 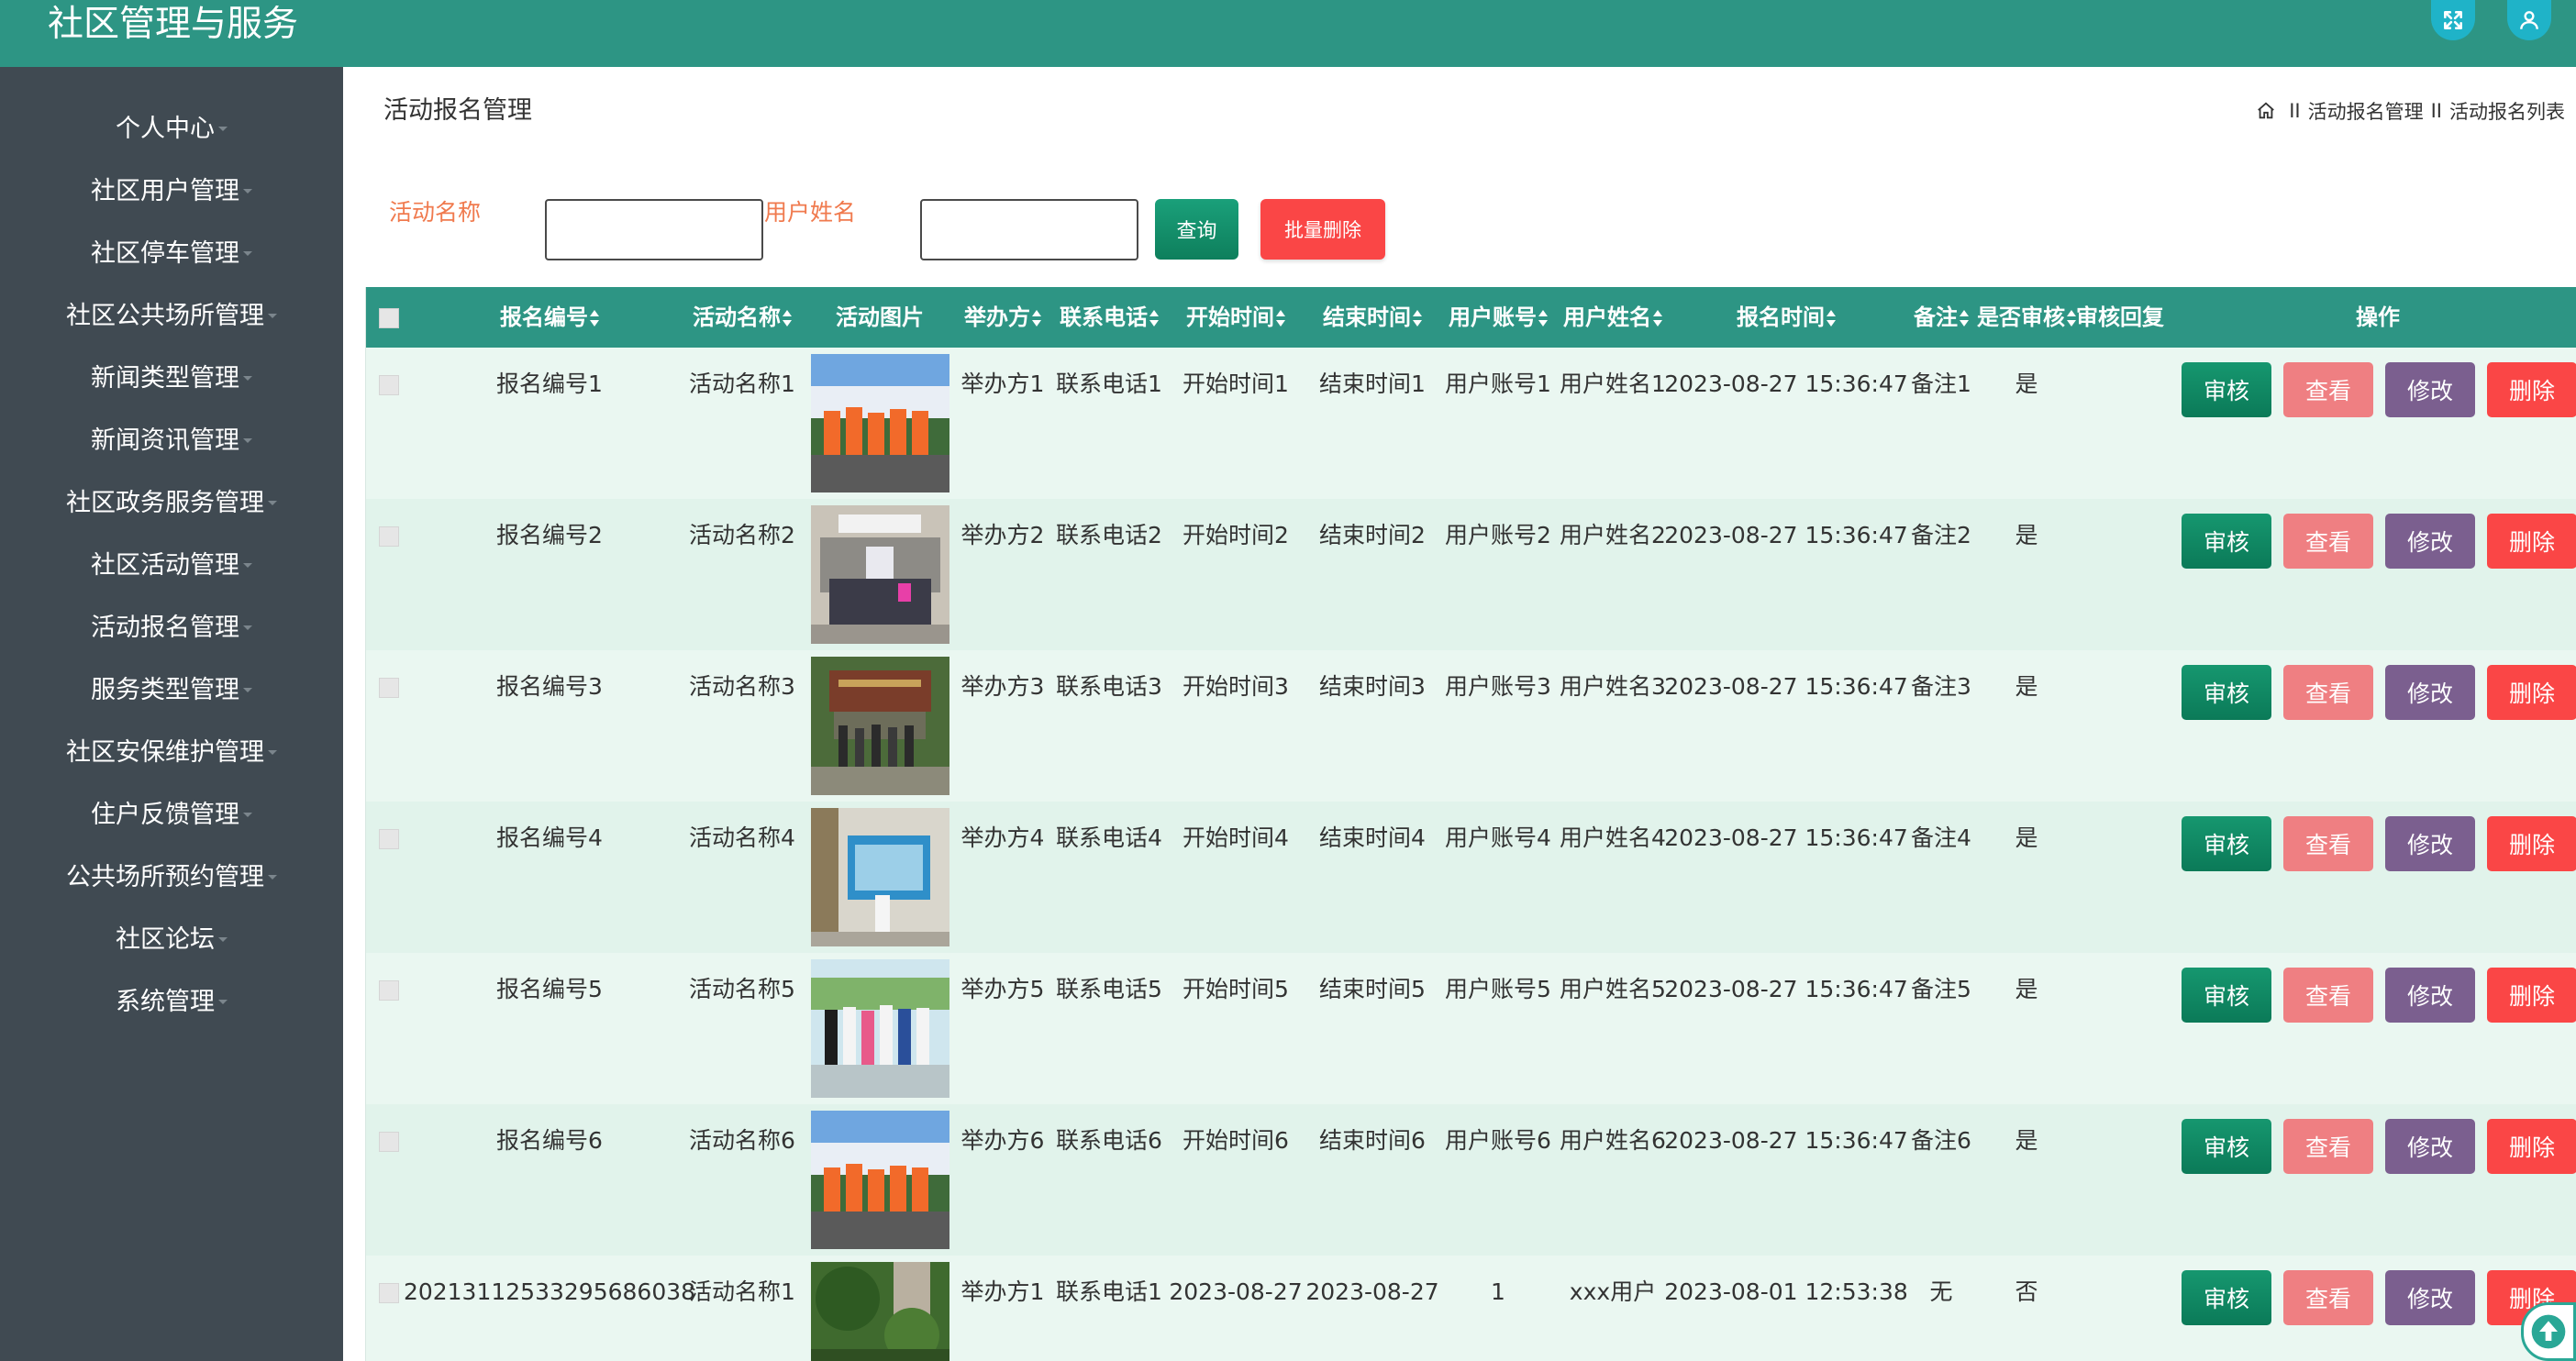 I want to click on column-header-account: 用户账号, so click(x=1498, y=317).